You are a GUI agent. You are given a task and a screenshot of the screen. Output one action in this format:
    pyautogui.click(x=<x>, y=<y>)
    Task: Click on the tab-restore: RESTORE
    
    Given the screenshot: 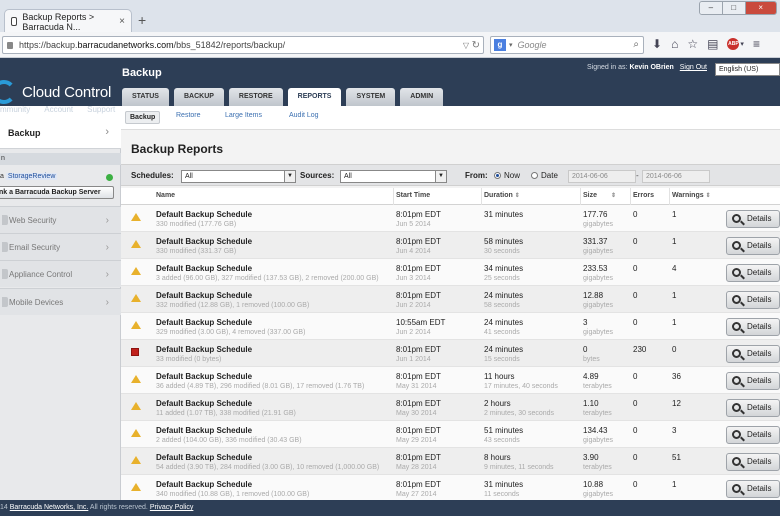 What is the action you would take?
    pyautogui.click(x=255, y=97)
    